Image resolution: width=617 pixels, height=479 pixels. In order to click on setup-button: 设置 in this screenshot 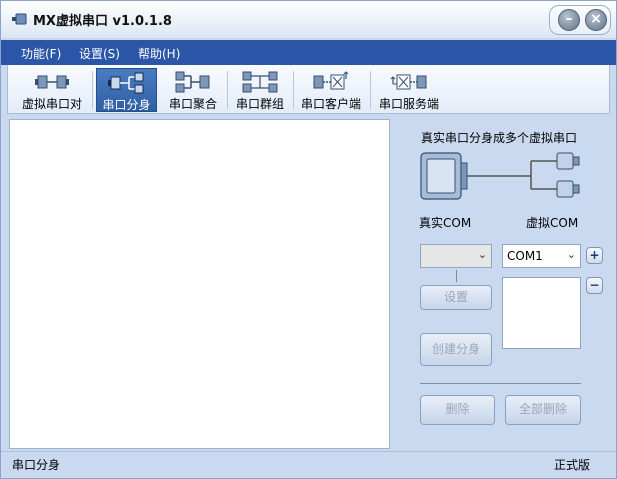, I will do `click(456, 297)`.